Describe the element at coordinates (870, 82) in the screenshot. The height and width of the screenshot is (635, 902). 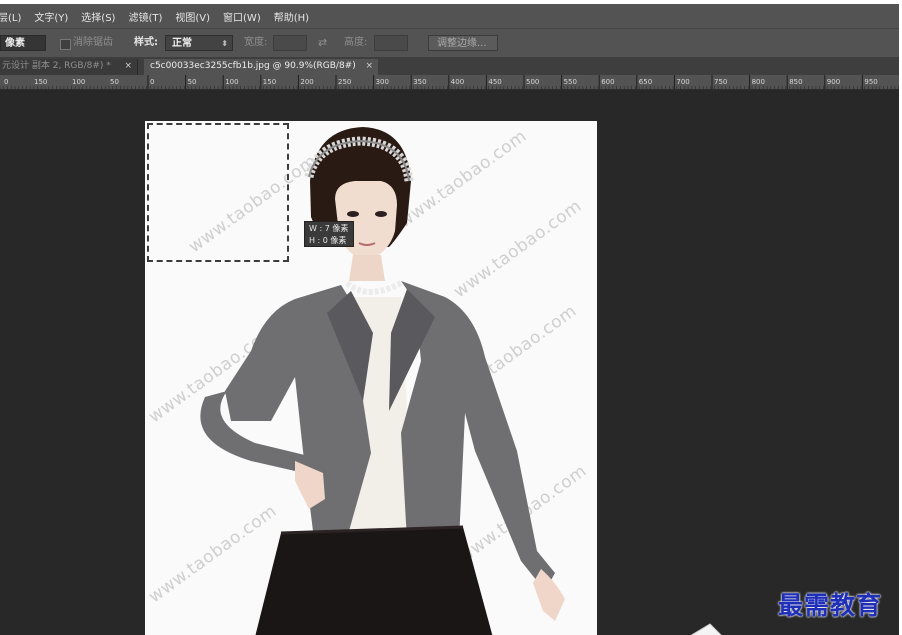
I see `ruler-label: 950` at that location.